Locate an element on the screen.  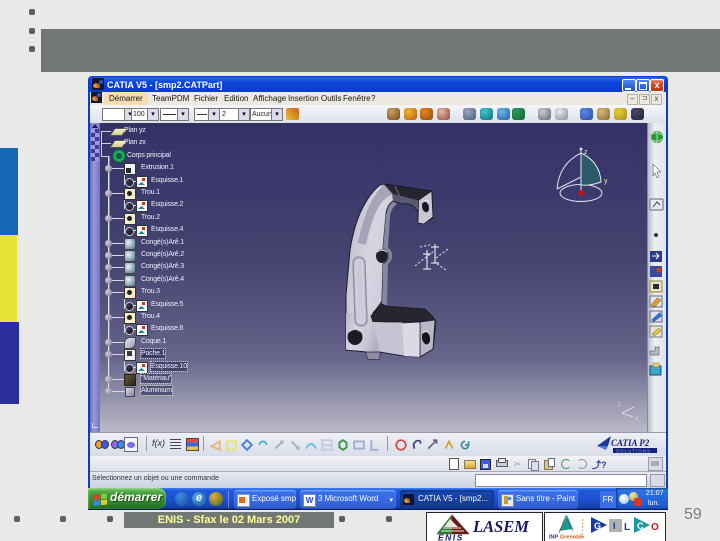
svg-text: x is located at coordinates (636, 419).